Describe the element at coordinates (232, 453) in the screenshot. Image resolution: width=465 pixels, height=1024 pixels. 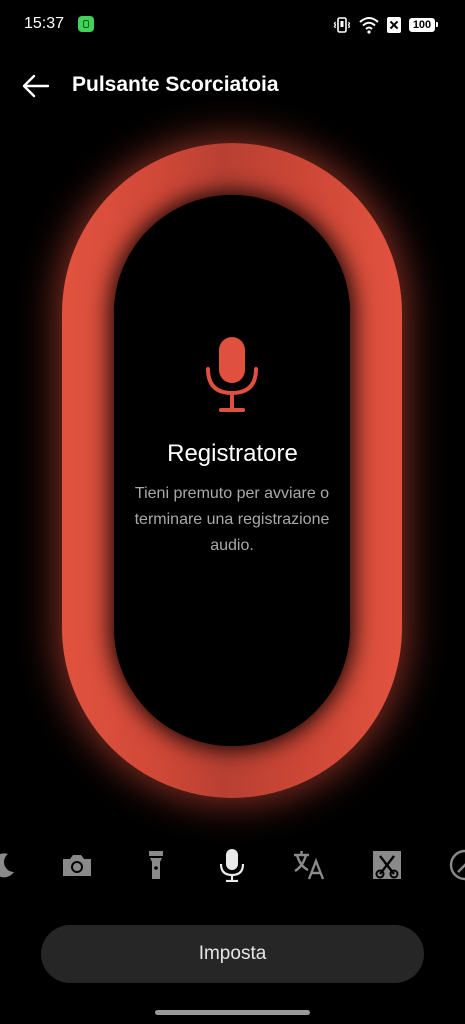
I see `feature-title: Registratore` at that location.